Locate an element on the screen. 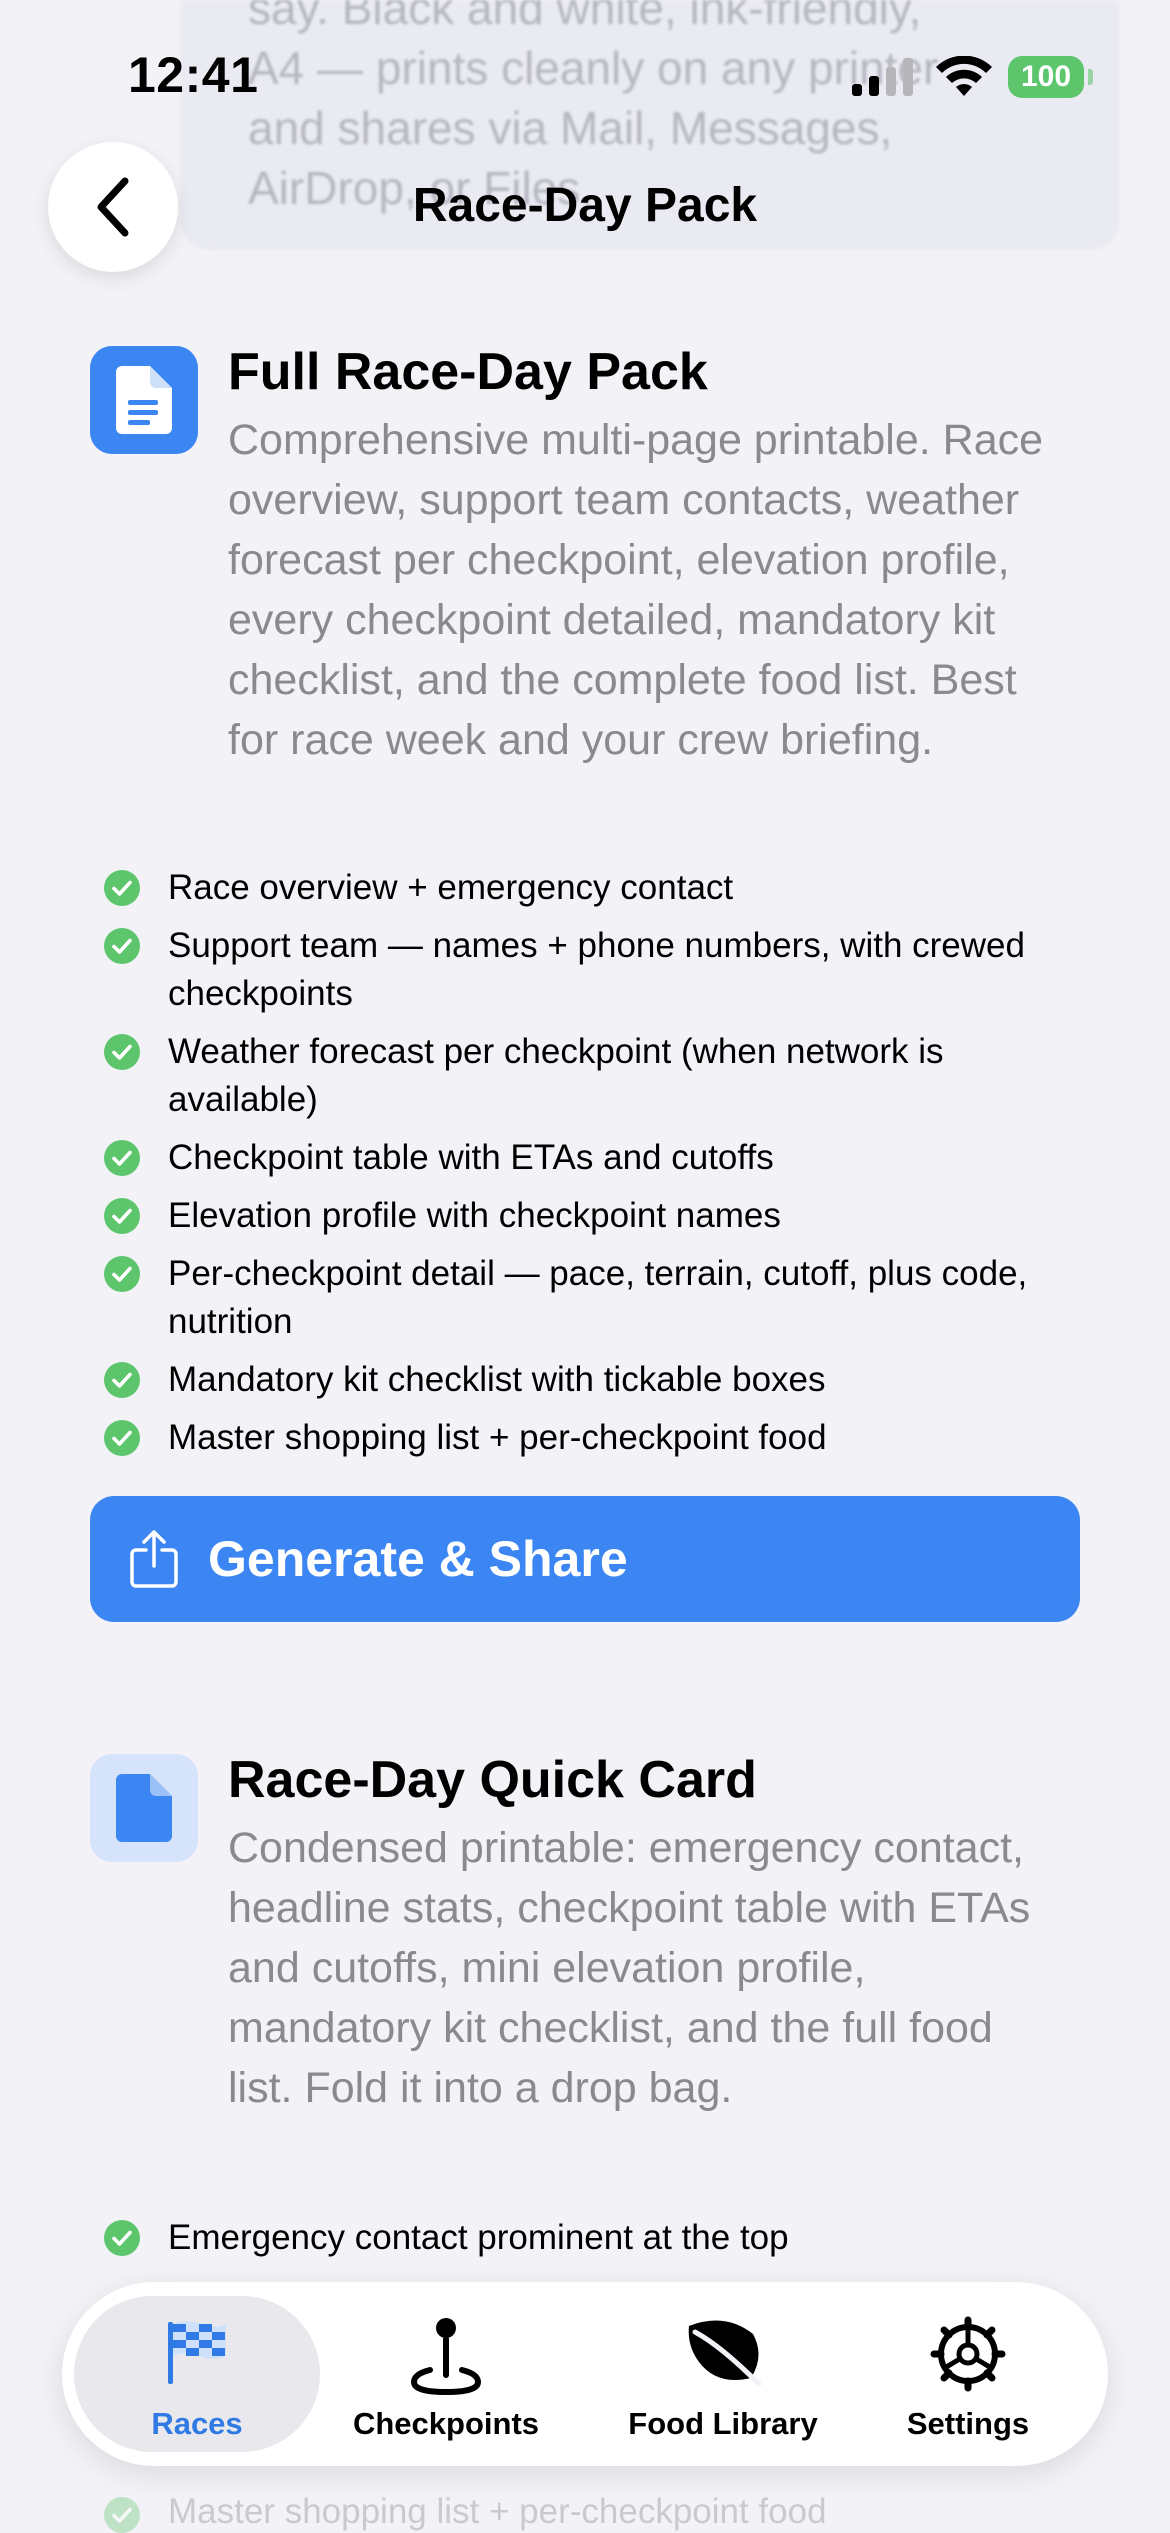 Image resolution: width=1170 pixels, height=2533 pixels. tab-checkpoints: Checkpoints is located at coordinates (446, 2374).